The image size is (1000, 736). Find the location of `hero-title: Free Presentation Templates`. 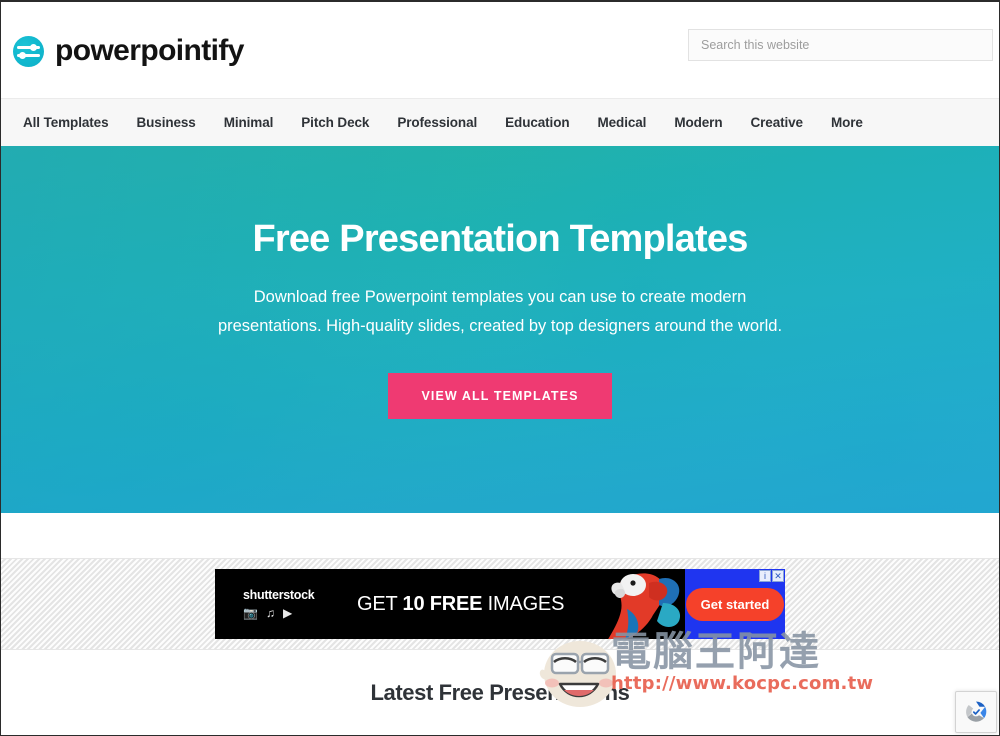

hero-title: Free Presentation Templates is located at coordinates (500, 239).